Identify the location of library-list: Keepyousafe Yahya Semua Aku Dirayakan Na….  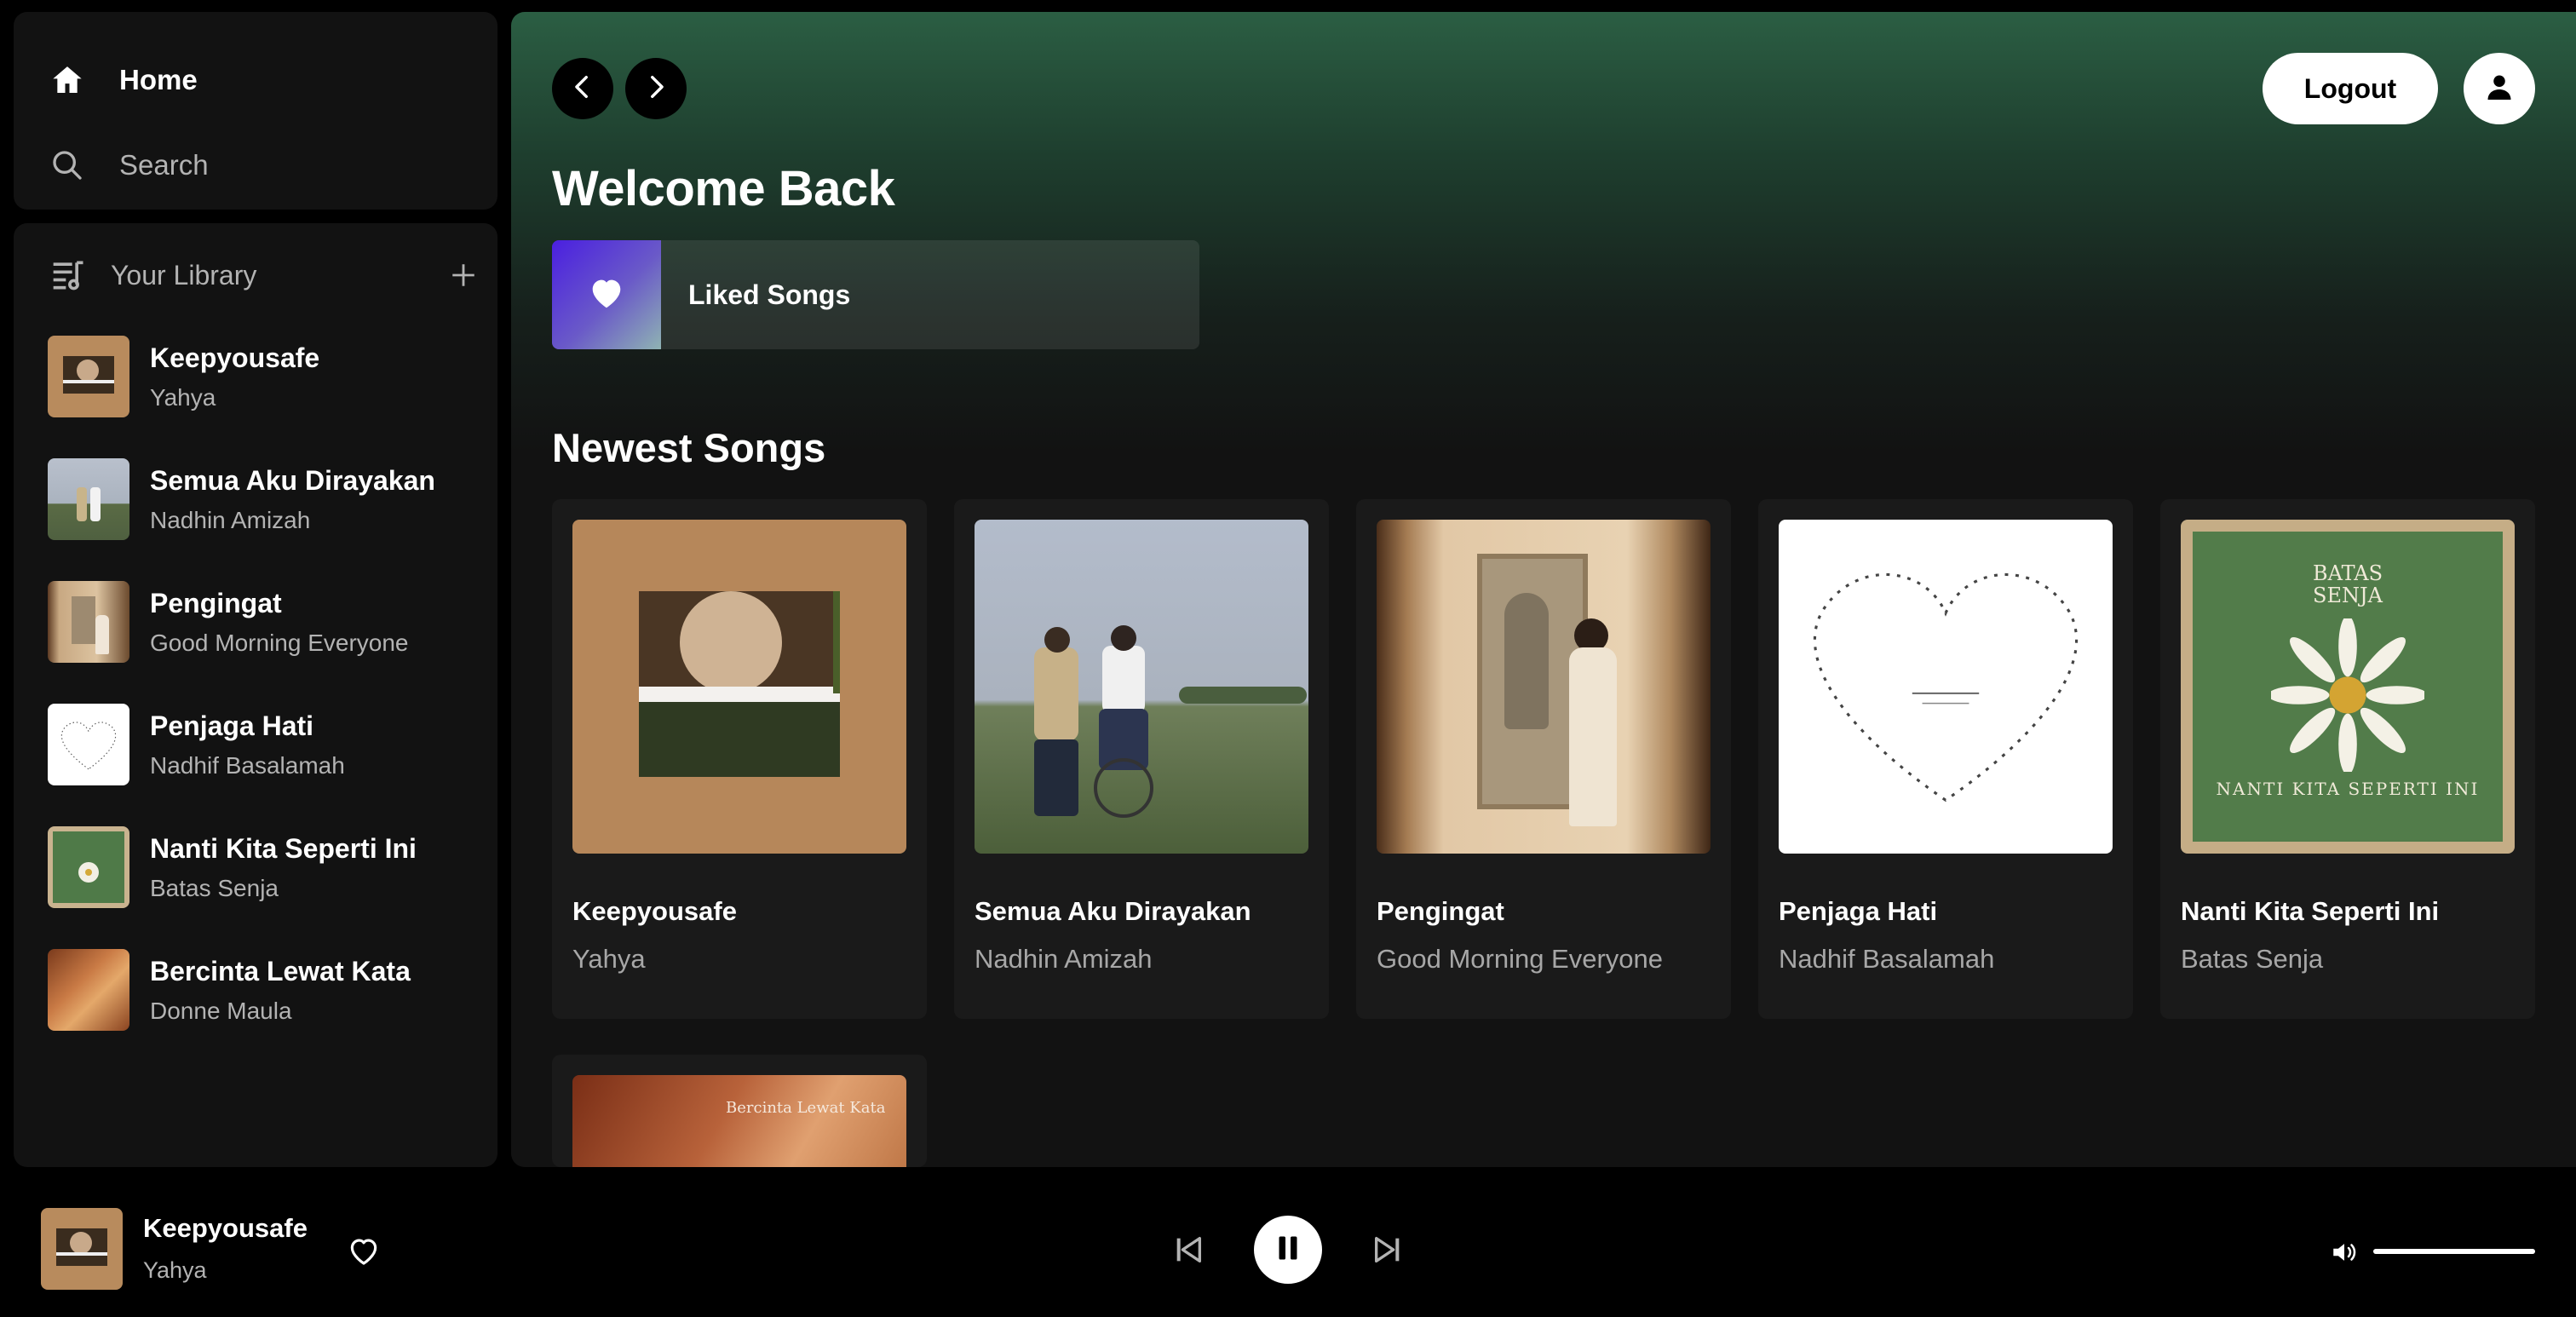
(261, 702).